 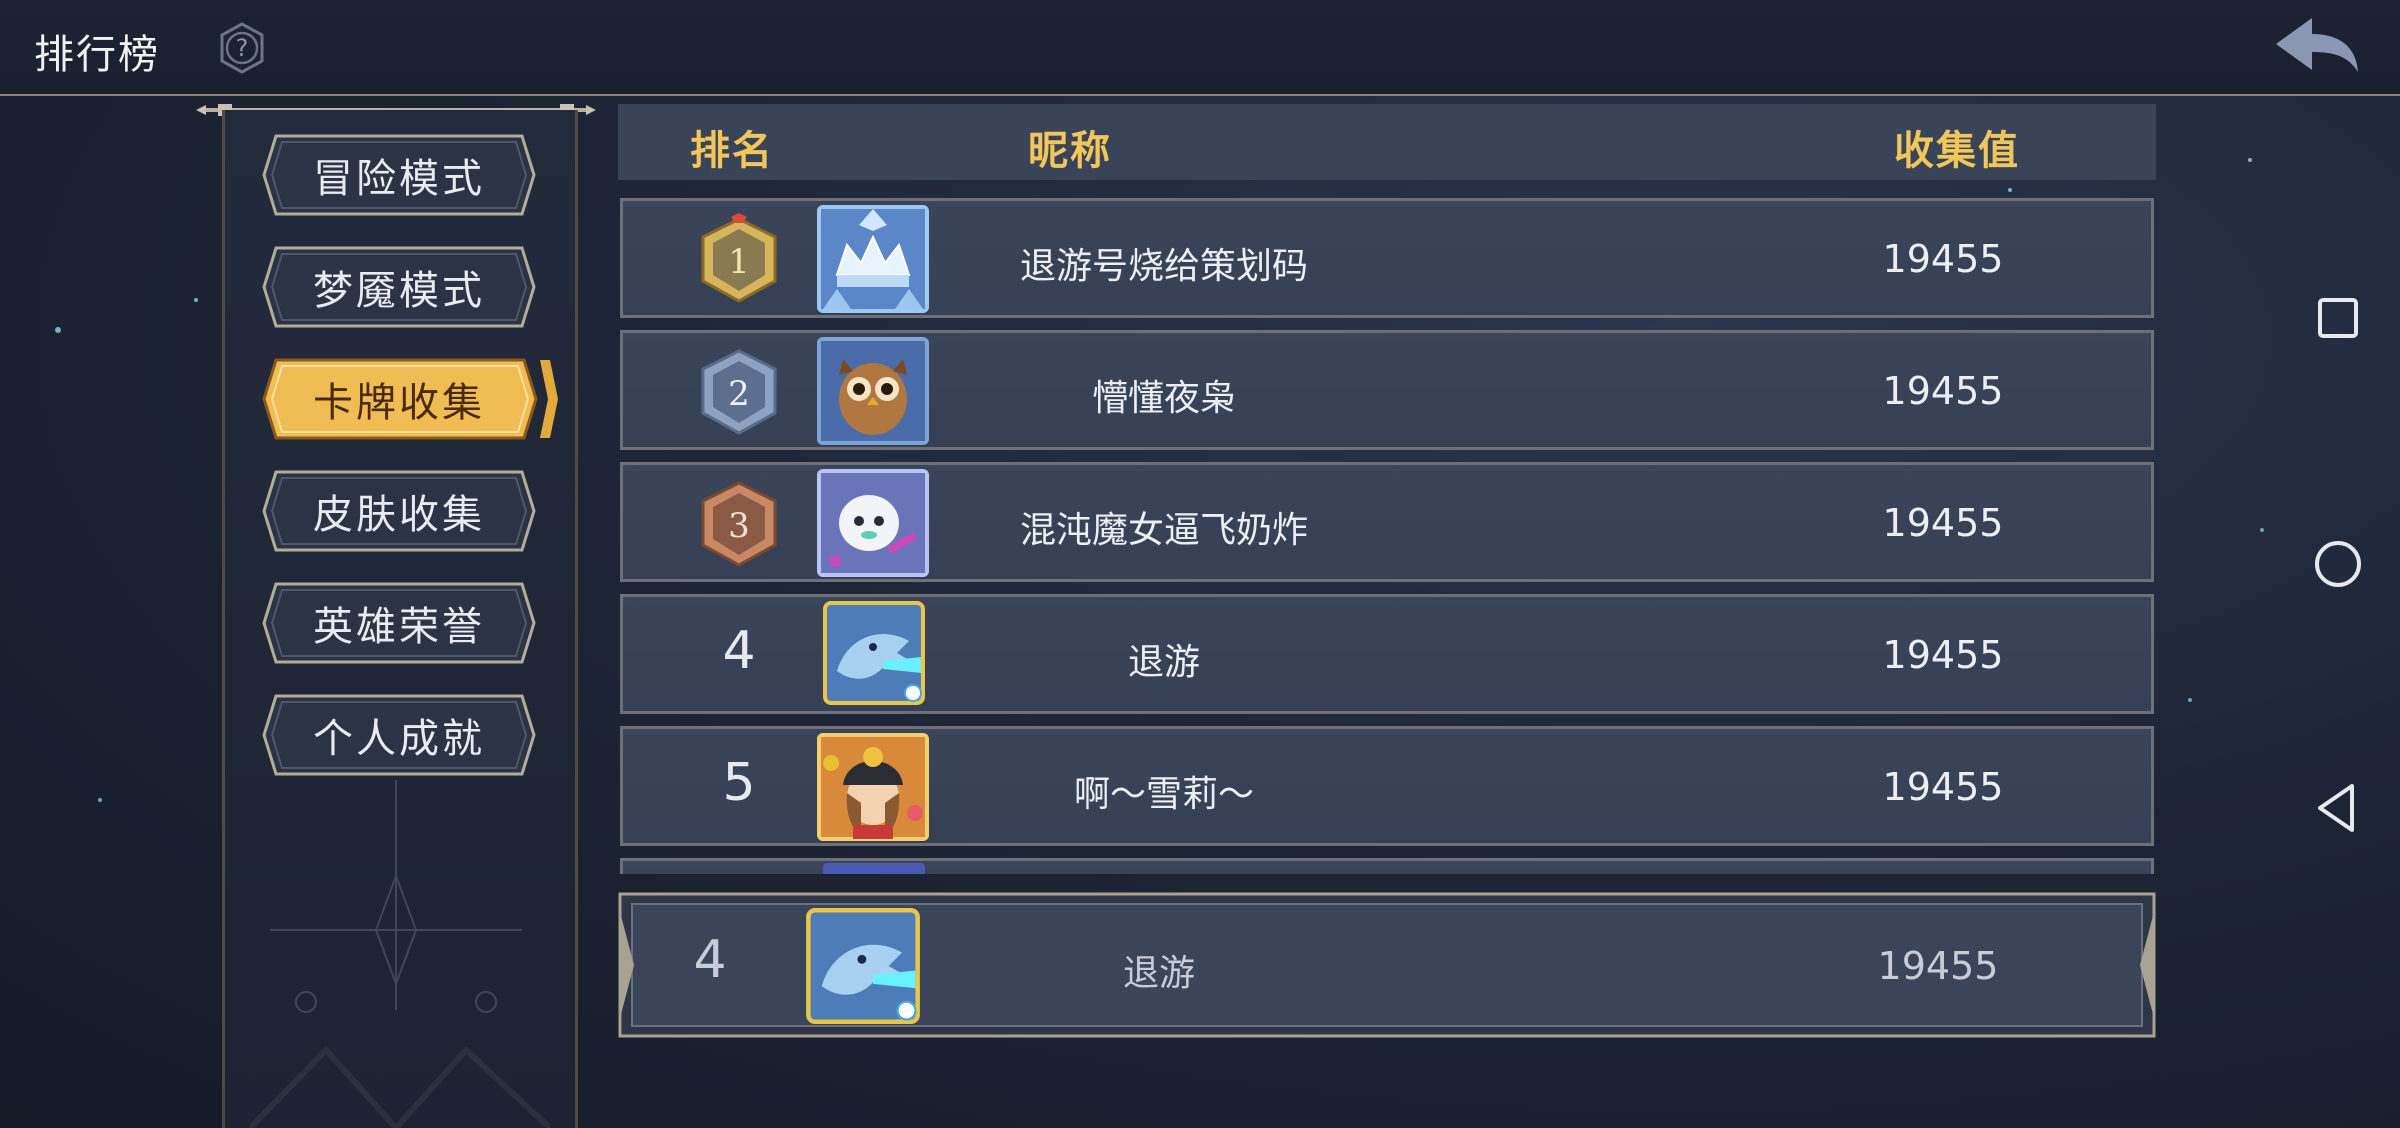 What do you see at coordinates (399, 739) in the screenshot?
I see `sidebar-item-label: 个人成就` at bounding box center [399, 739].